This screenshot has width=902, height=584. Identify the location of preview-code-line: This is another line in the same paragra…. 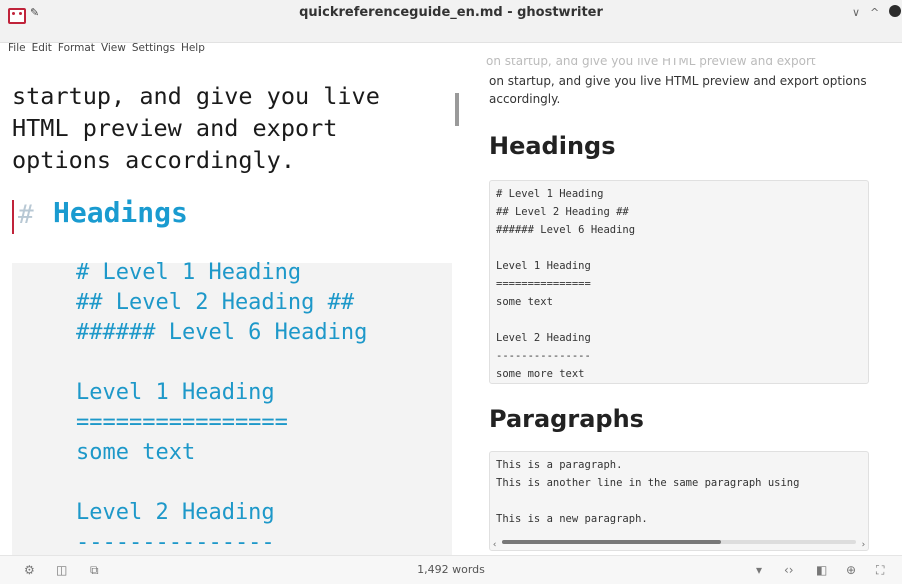
(648, 483).